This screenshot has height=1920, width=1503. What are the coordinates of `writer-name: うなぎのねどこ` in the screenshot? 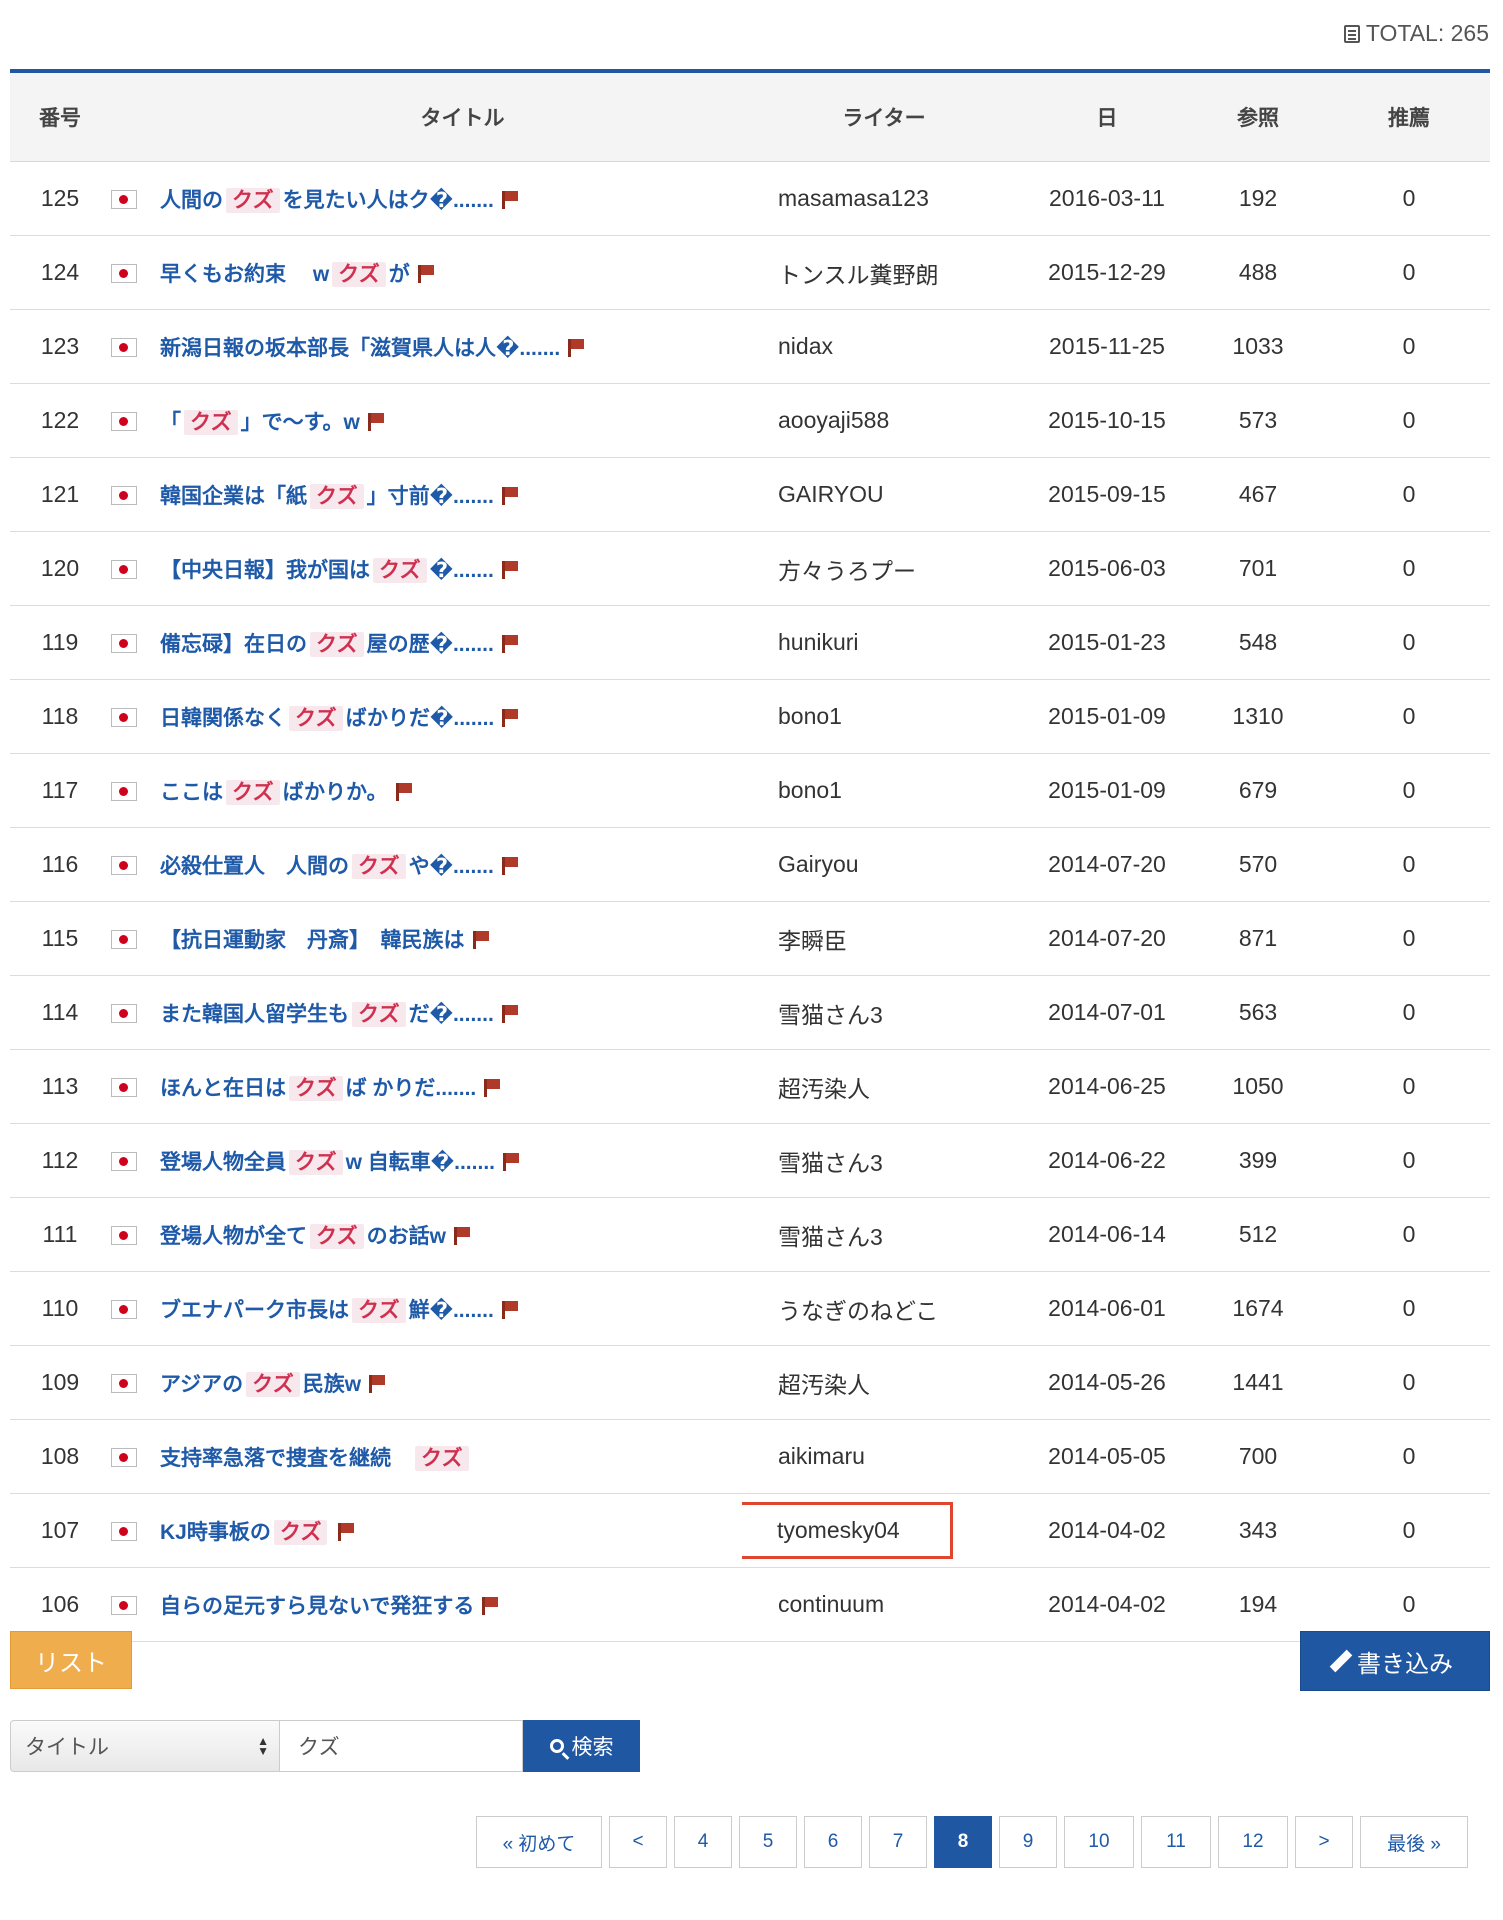 It's located at (858, 1311).